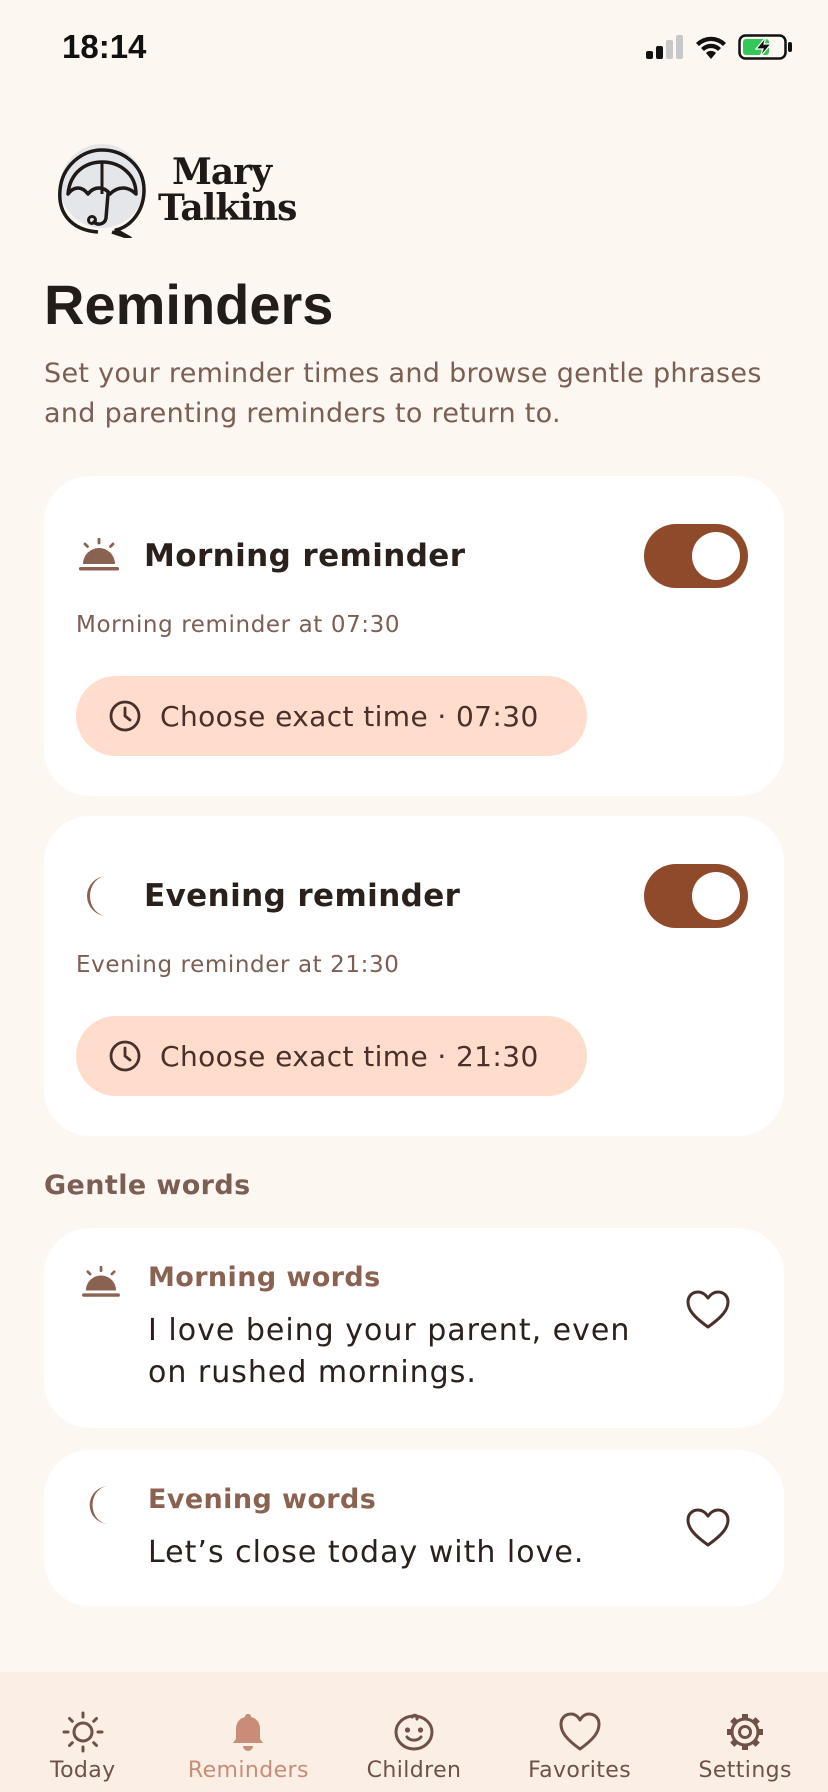 The image size is (828, 1792). What do you see at coordinates (82, 1770) in the screenshot?
I see `tab-label: Today` at bounding box center [82, 1770].